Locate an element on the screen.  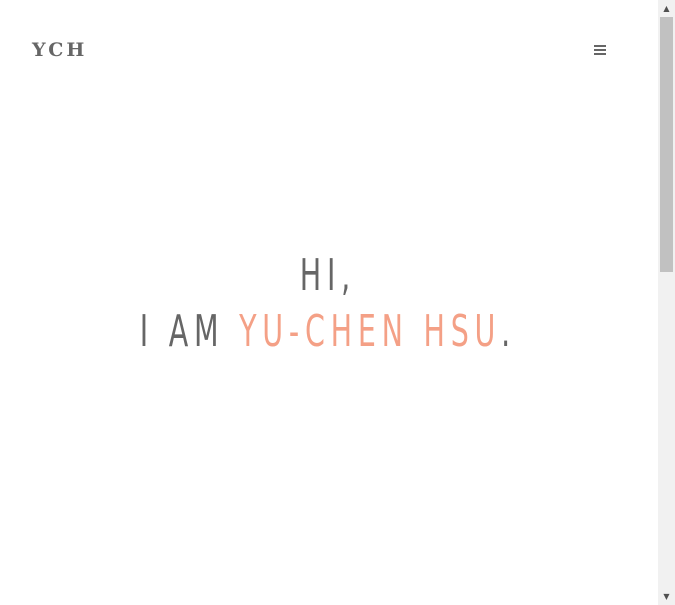
vertical-scrollbar: ▲ ▼ is located at coordinates (666, 302).